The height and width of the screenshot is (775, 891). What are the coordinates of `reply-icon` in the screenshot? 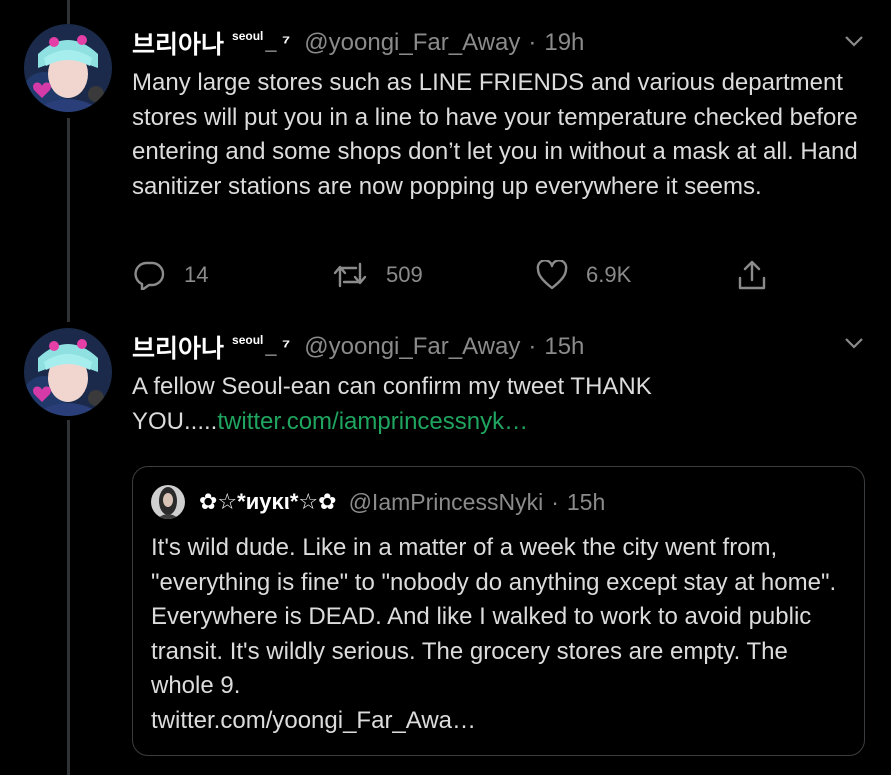 It's located at (149, 275).